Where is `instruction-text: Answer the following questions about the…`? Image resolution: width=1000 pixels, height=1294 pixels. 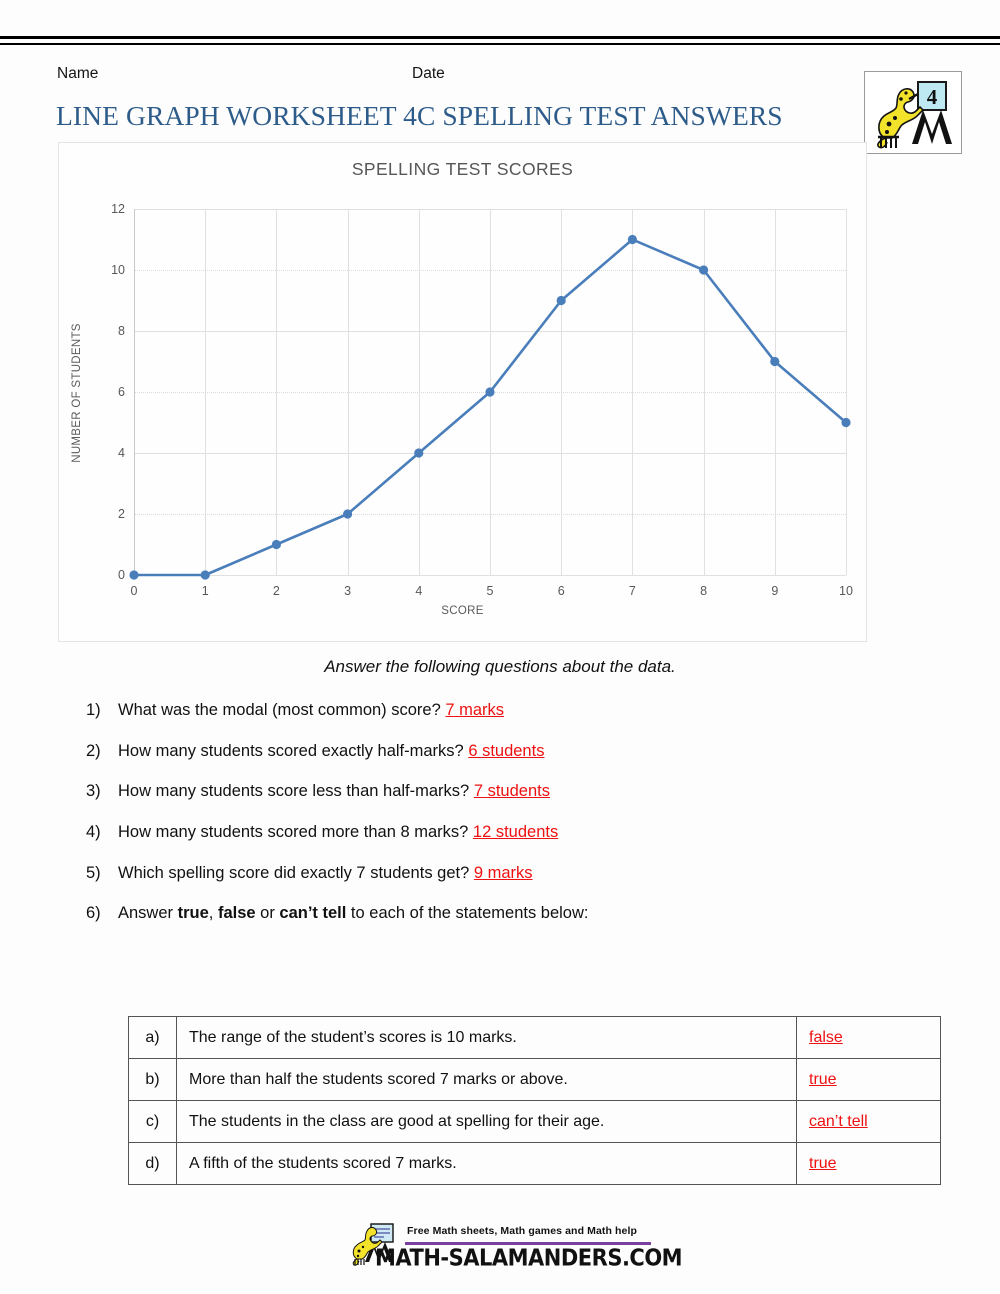 instruction-text: Answer the following questions about the… is located at coordinates (500, 666).